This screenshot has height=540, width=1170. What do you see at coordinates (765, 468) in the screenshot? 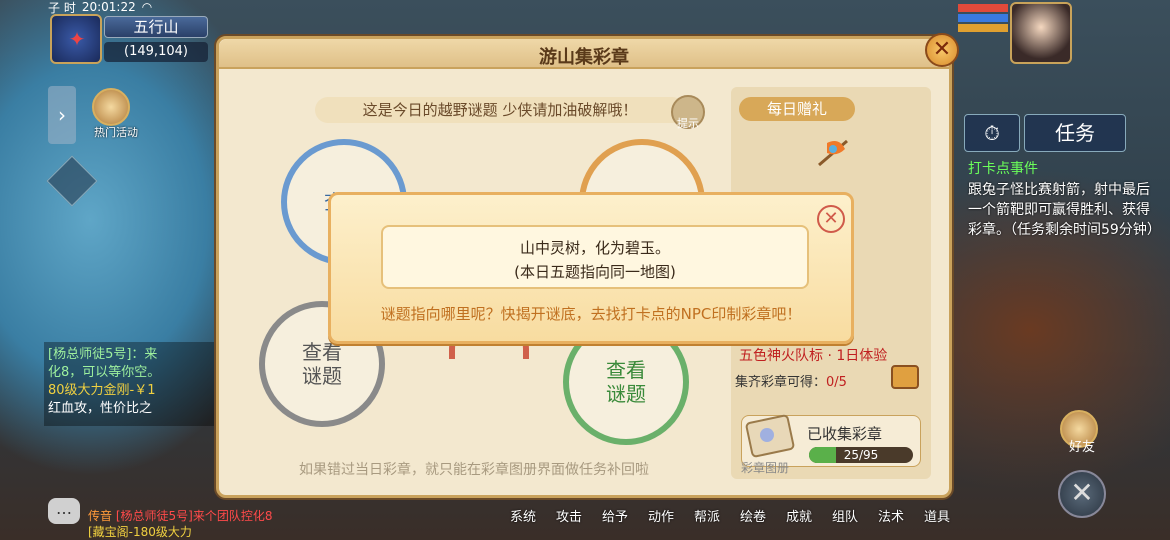
I see `stamp-album-label: 彩章图册` at bounding box center [765, 468].